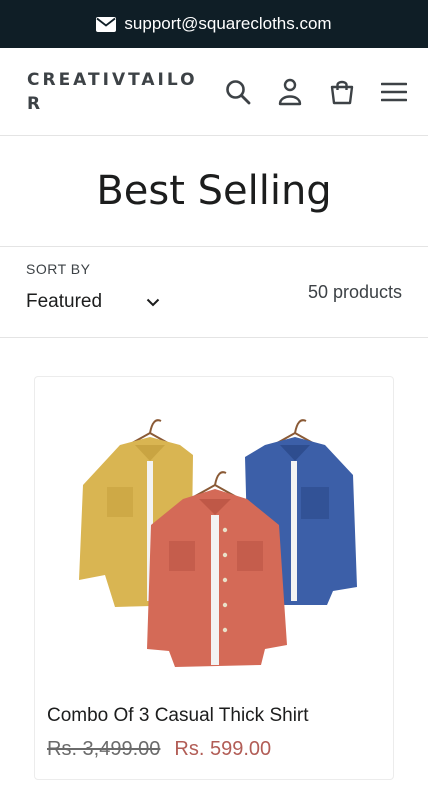 The image size is (428, 800). I want to click on collection-header: Best Selling, so click(214, 191).